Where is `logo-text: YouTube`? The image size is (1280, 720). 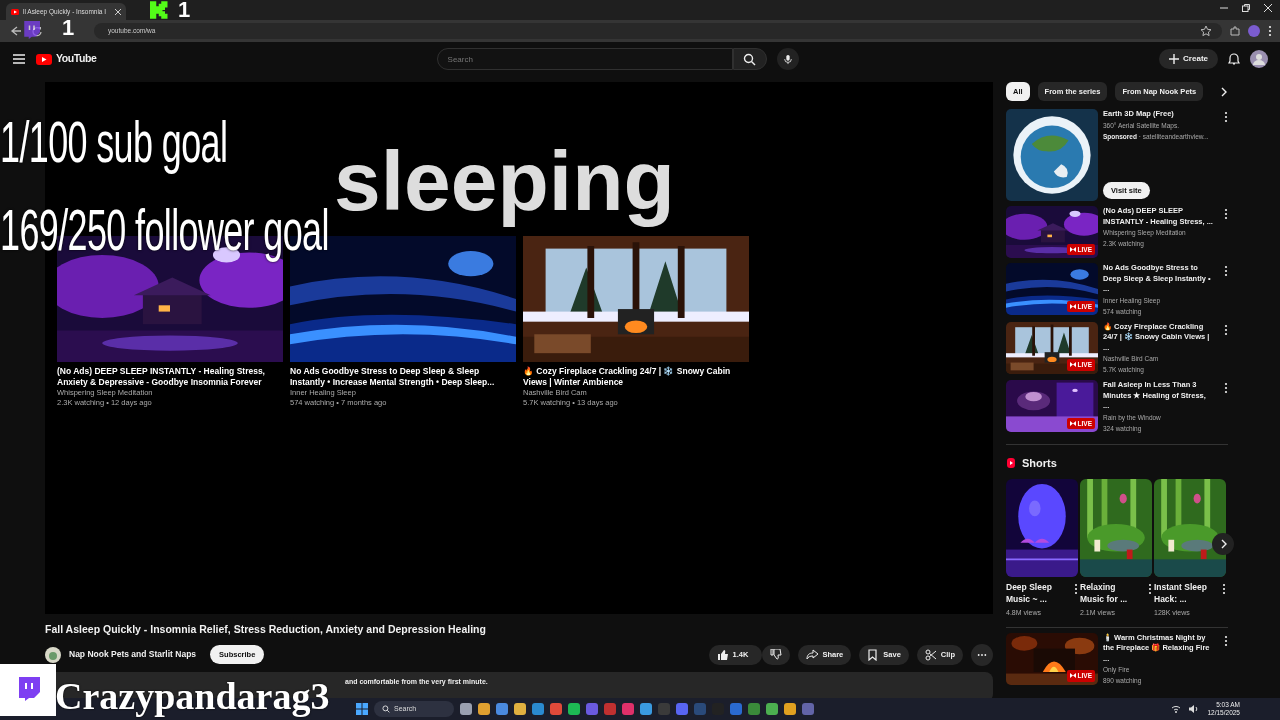 logo-text: YouTube is located at coordinates (76, 59).